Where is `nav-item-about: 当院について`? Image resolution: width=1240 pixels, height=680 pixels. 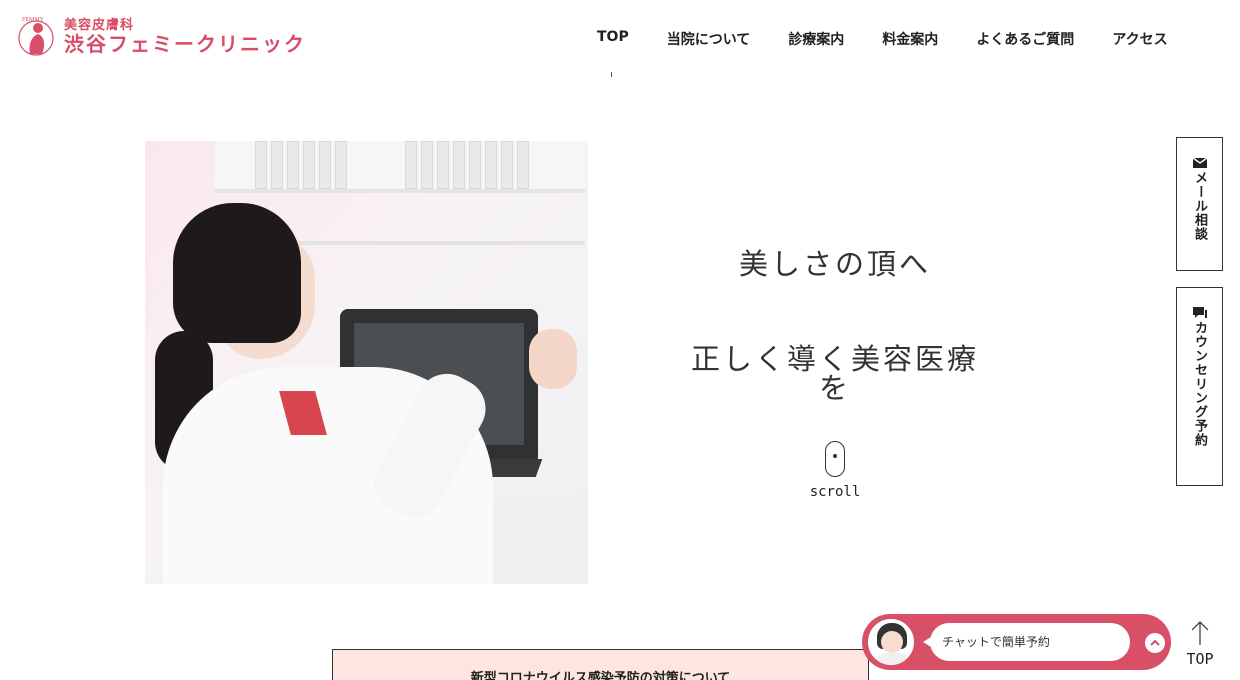 nav-item-about: 当院について is located at coordinates (709, 39).